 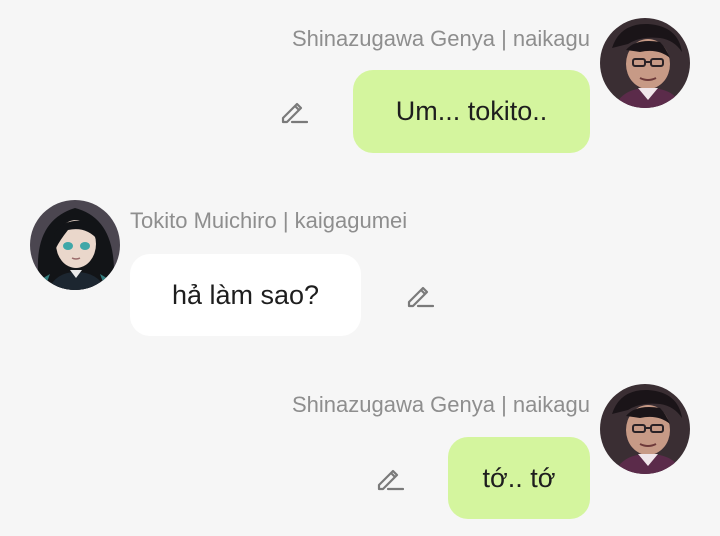 I want to click on sender-name: Tokito Muichiro | kaigagumei, so click(x=269, y=220).